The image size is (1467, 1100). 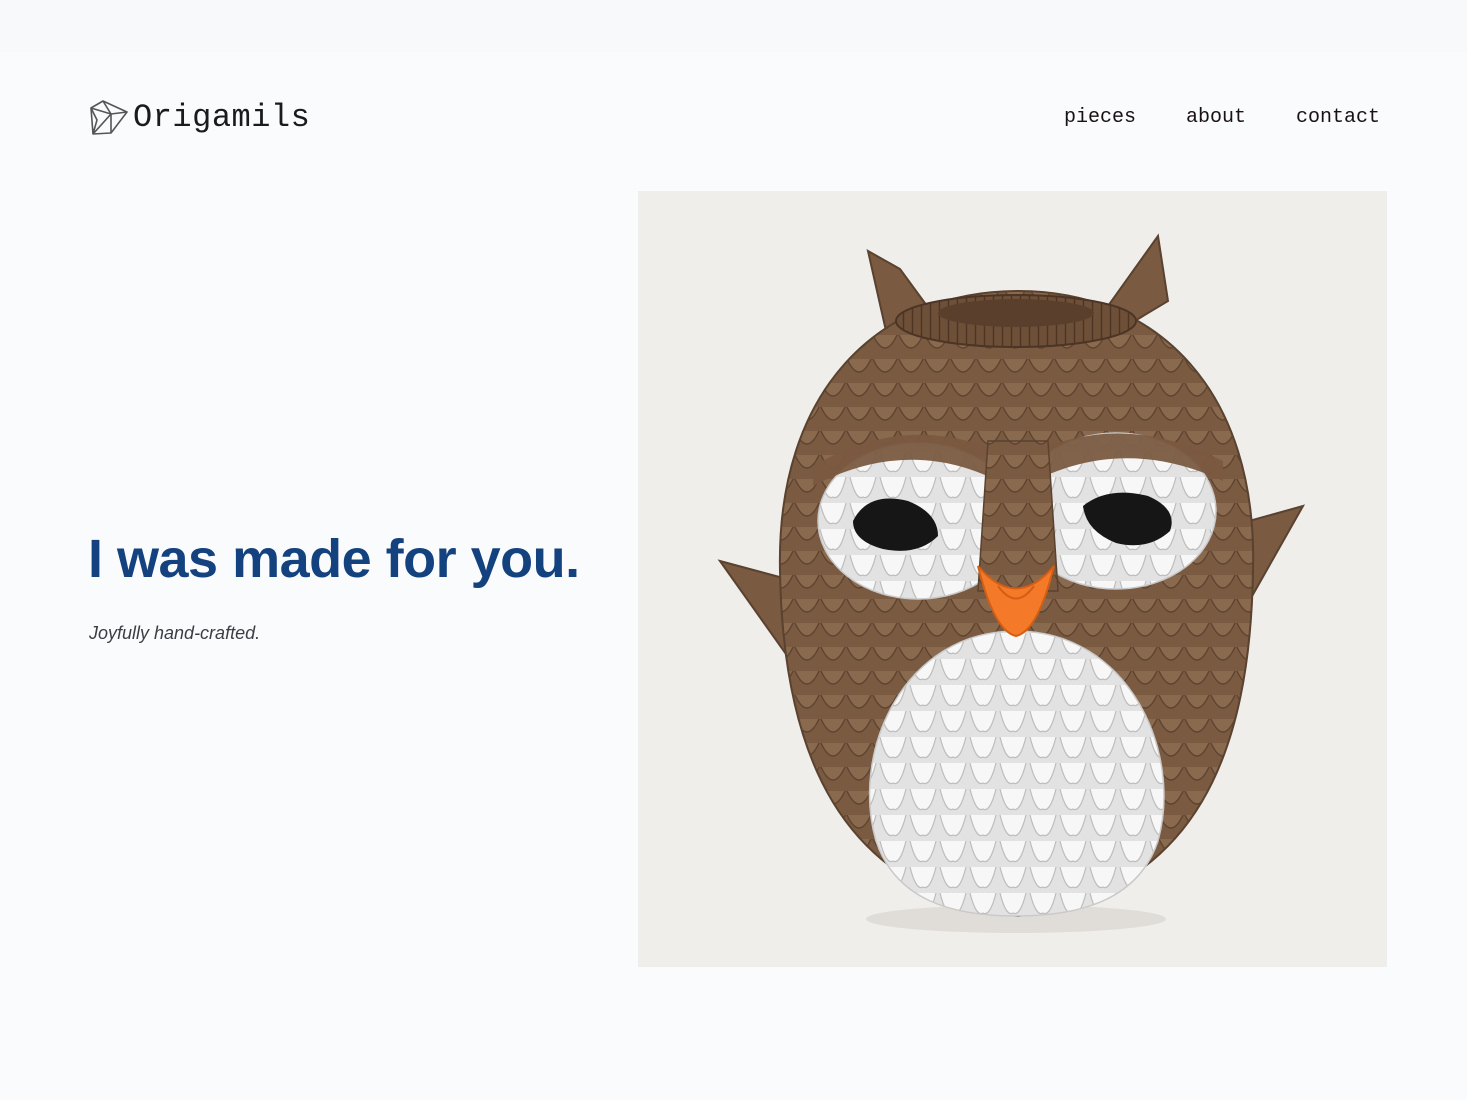 What do you see at coordinates (1216, 118) in the screenshot?
I see `nav-about-link: about` at bounding box center [1216, 118].